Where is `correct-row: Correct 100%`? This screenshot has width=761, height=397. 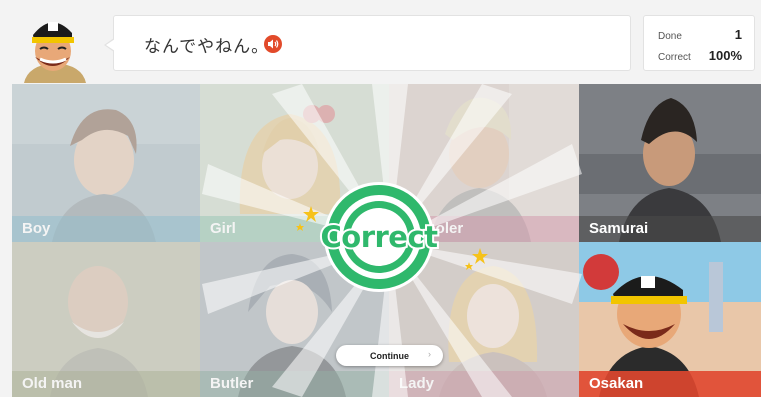 correct-row: Correct 100% is located at coordinates (700, 55).